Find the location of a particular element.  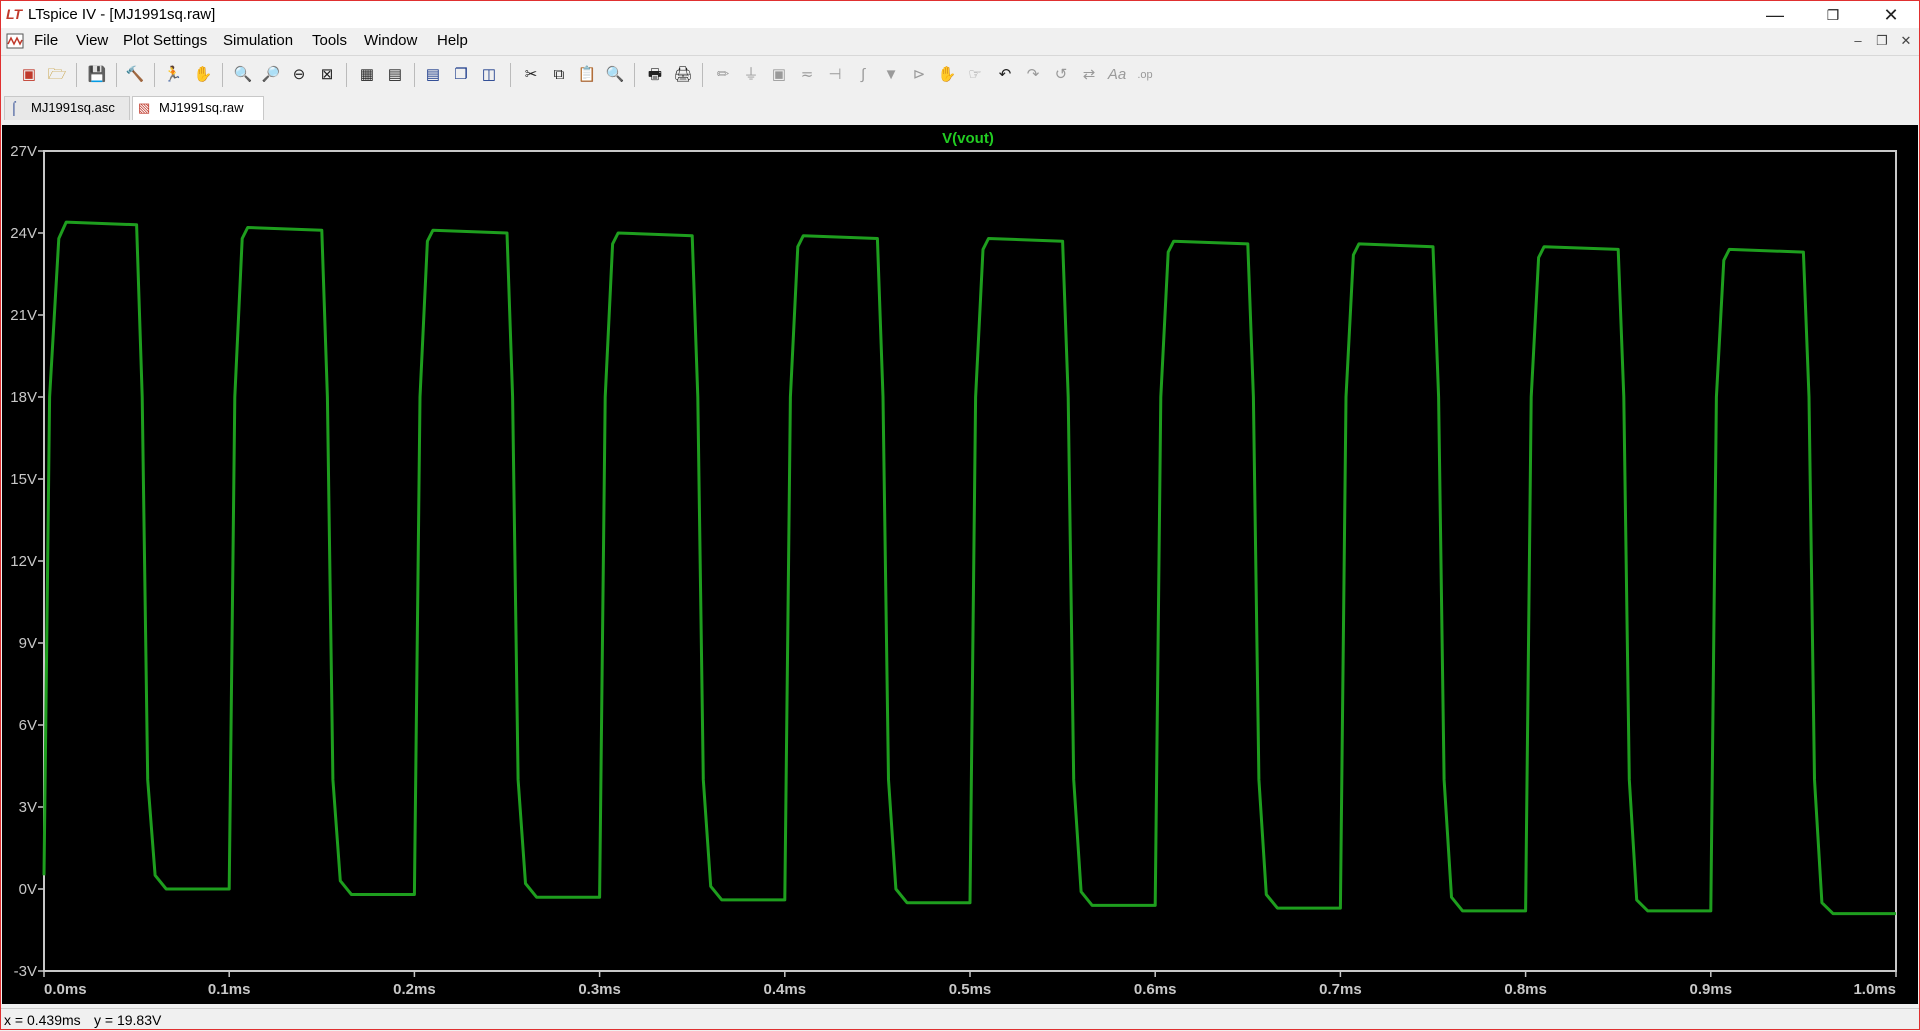

mirror-icon: ⇄ is located at coordinates (1089, 75).